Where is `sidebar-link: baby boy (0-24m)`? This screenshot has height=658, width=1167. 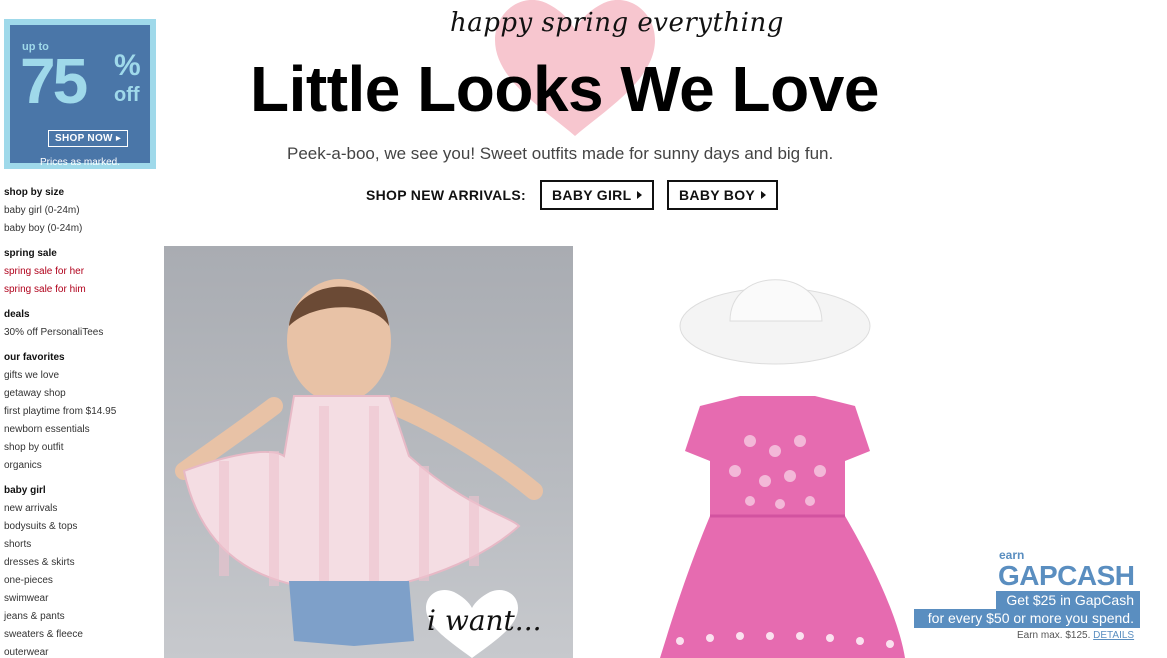
sidebar-link: baby boy (0-24m) is located at coordinates (79, 229).